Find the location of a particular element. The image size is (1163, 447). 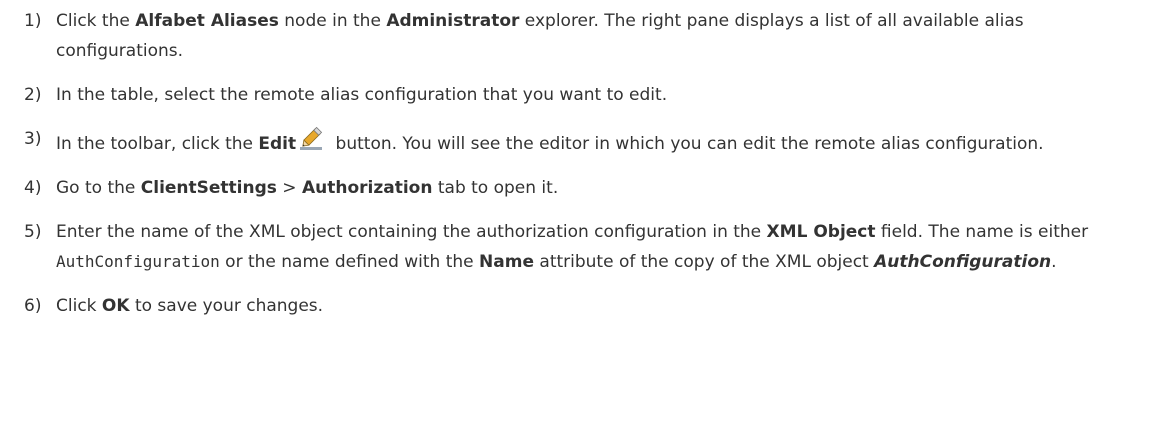

step-number: 5) is located at coordinates (33, 232).